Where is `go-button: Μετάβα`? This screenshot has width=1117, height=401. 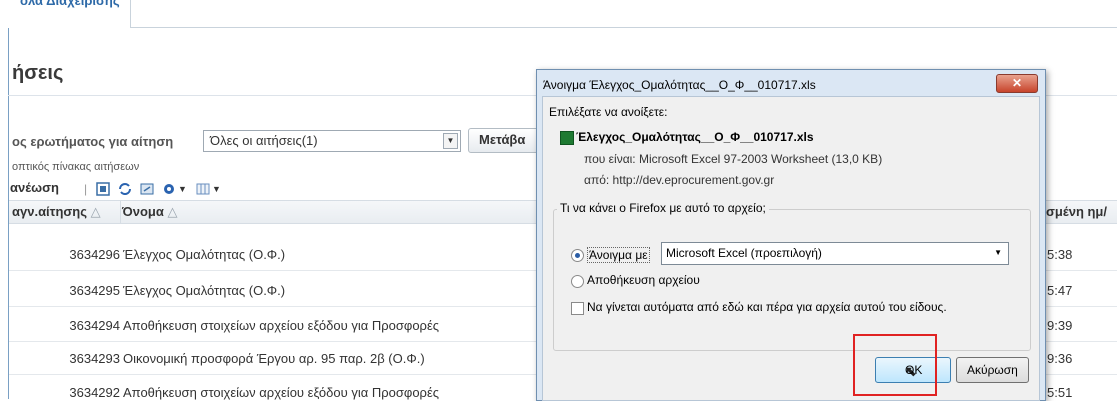 go-button: Μετάβα is located at coordinates (505, 140).